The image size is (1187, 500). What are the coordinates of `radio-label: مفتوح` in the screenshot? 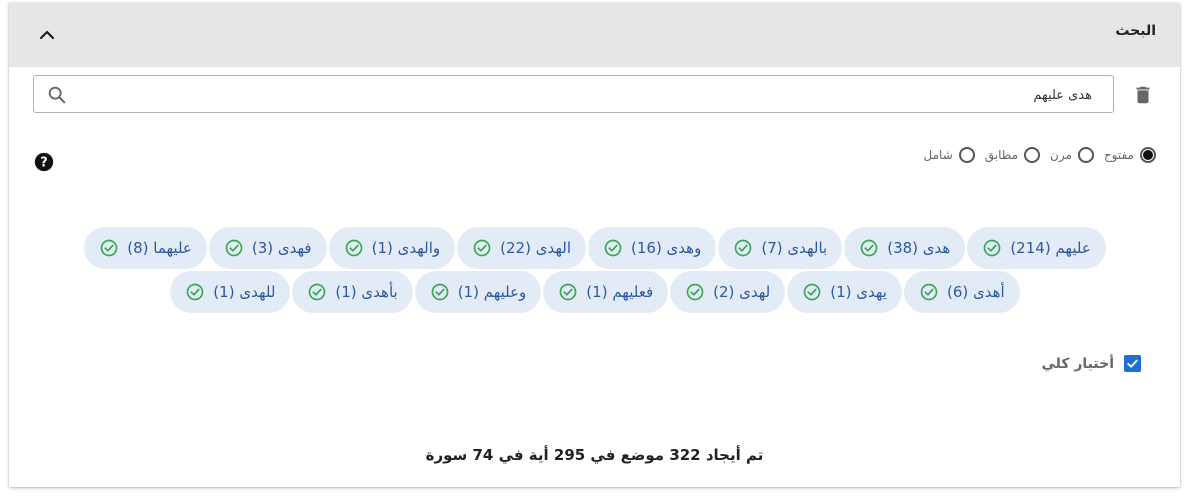 It's located at (1118, 155).